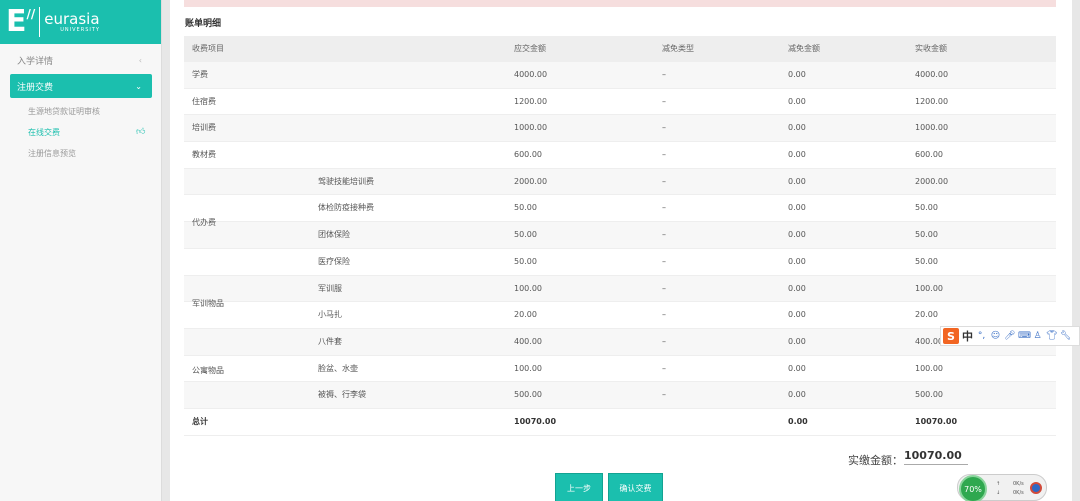  Describe the element at coordinates (1018, 493) in the screenshot. I see `download-speed: 0K/s` at that location.